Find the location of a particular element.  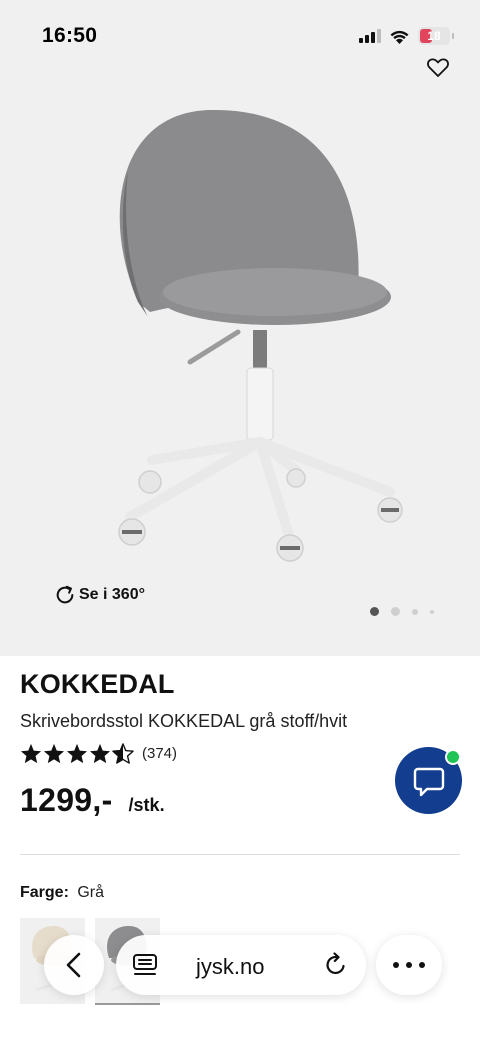

chat-bubble-icon is located at coordinates (428, 781).